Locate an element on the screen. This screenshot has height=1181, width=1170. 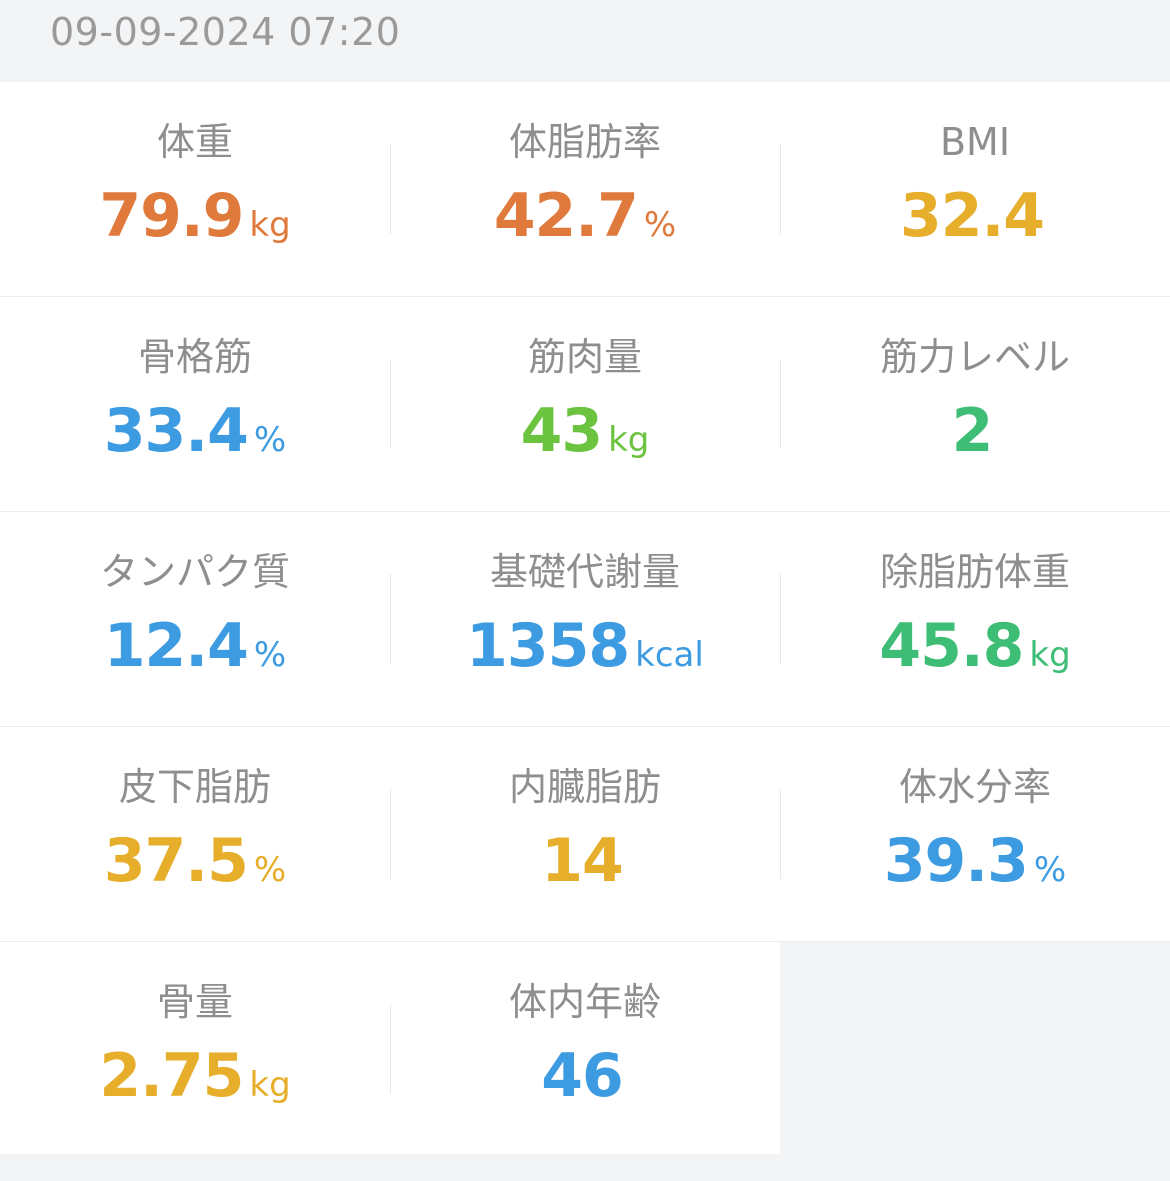
metric-value: 39.3% is located at coordinates (975, 868).